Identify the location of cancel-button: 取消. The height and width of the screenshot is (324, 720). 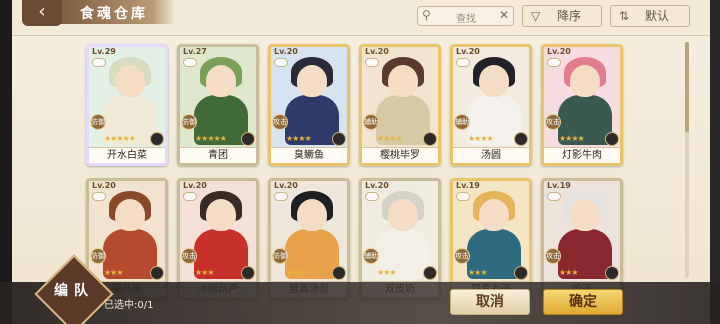
(490, 302).